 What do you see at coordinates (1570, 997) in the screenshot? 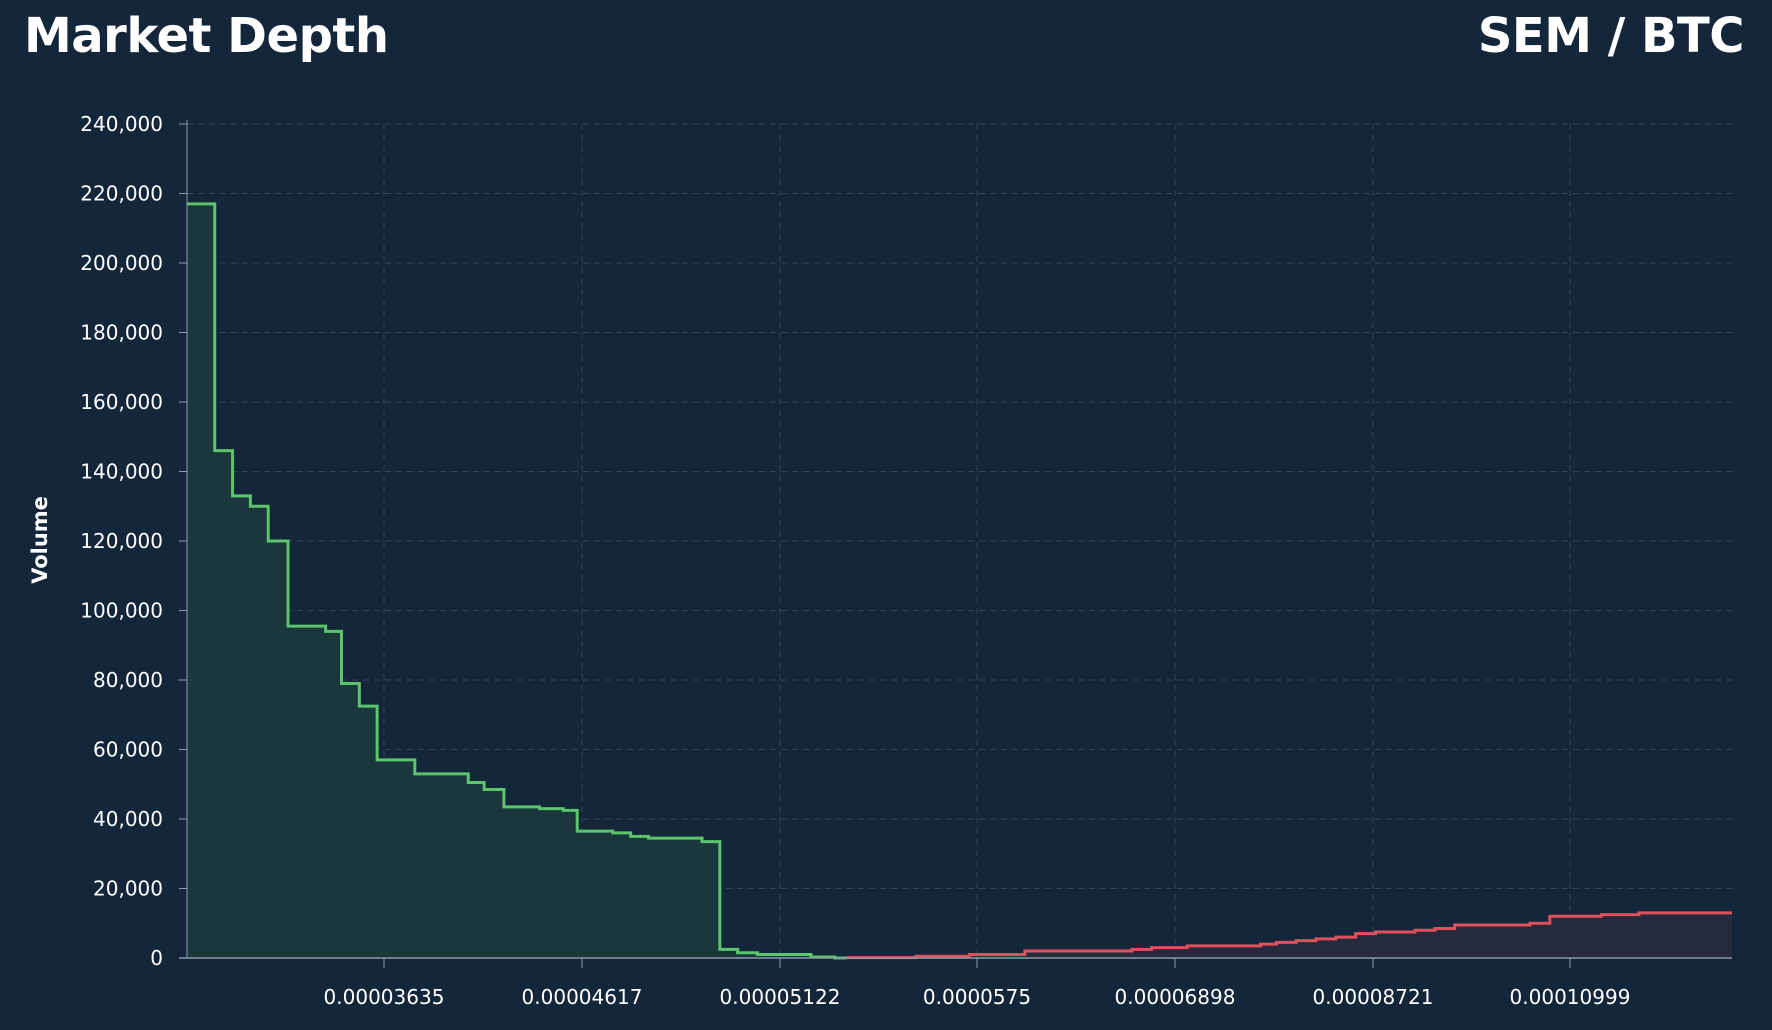
I see `x-tick-label: 0.00010999` at bounding box center [1570, 997].